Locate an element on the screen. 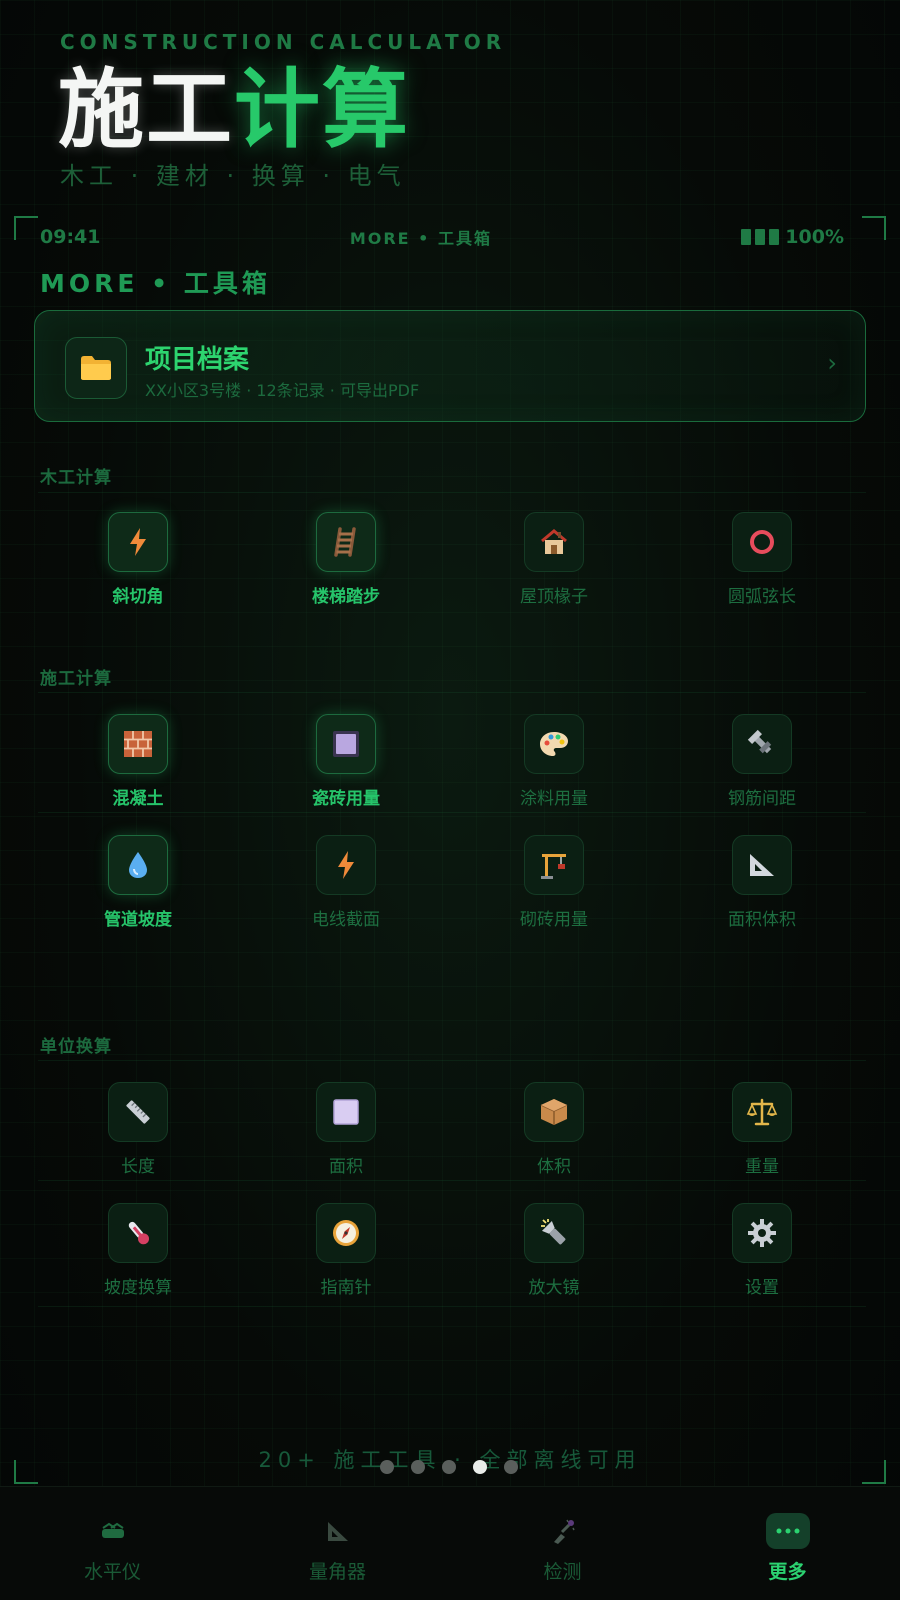 The height and width of the screenshot is (1600, 900). nav-label: 更多 is located at coordinates (787, 1572).